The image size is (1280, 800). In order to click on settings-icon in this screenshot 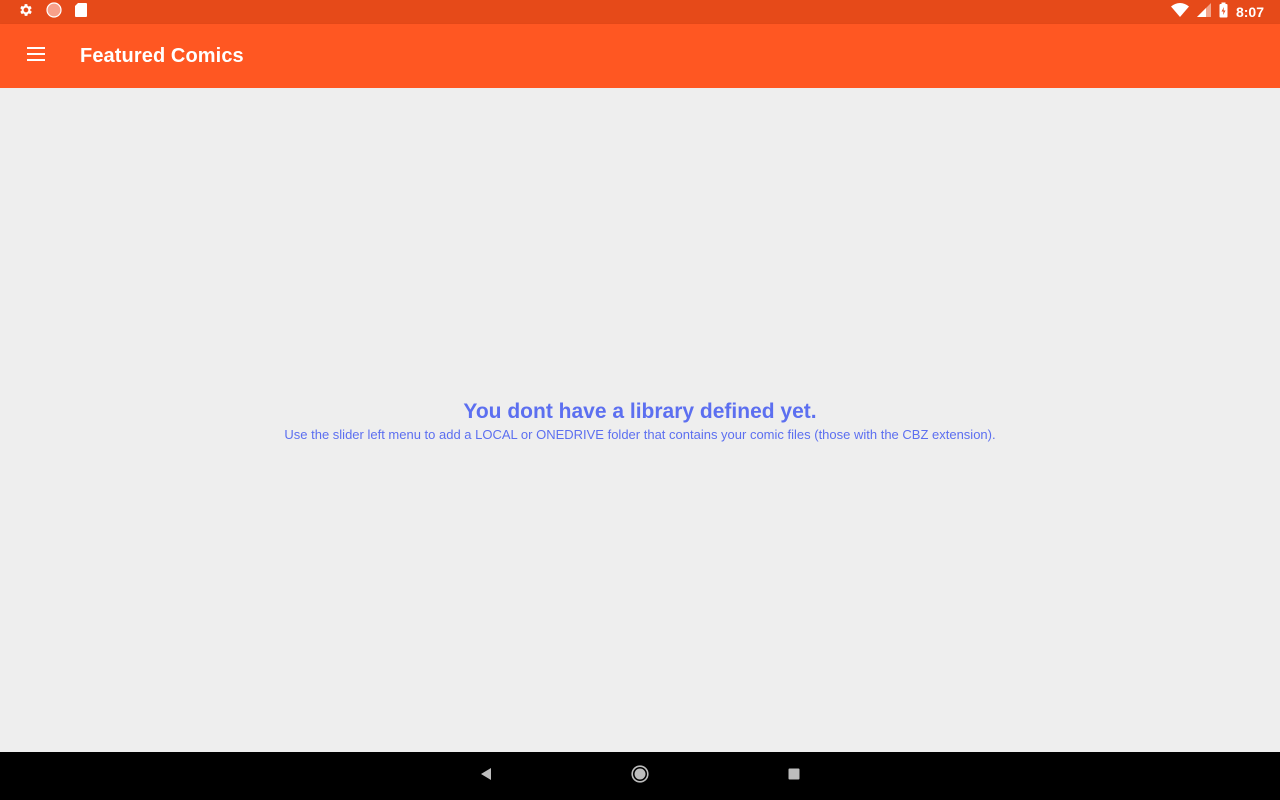, I will do `click(26, 12)`.